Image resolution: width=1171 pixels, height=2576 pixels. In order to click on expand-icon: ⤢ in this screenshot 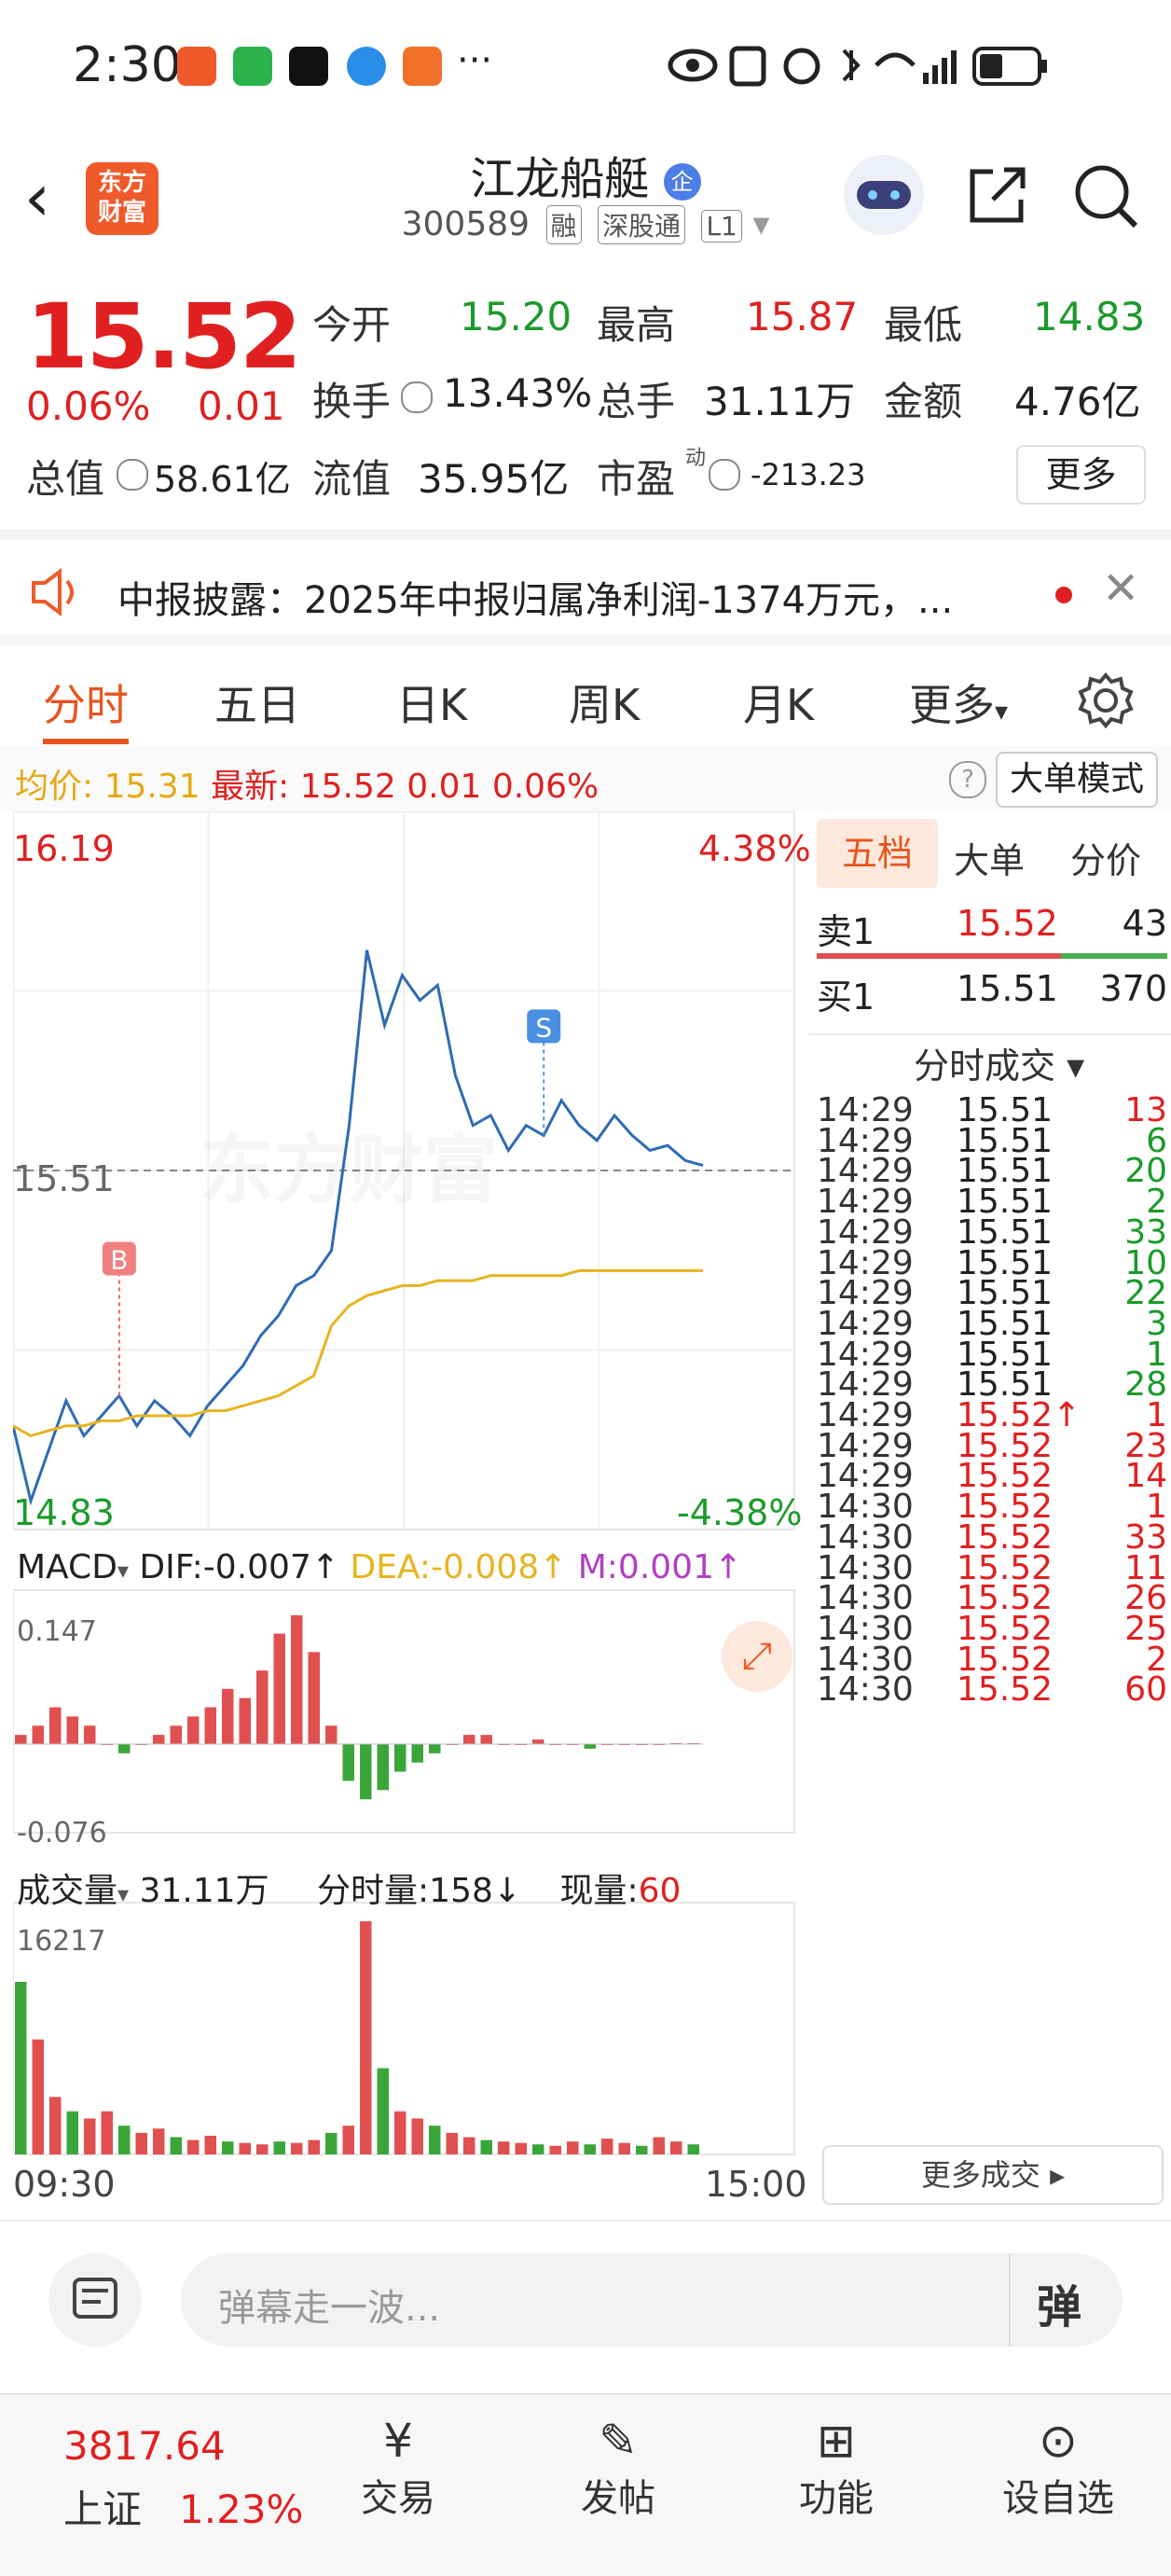, I will do `click(757, 1656)`.